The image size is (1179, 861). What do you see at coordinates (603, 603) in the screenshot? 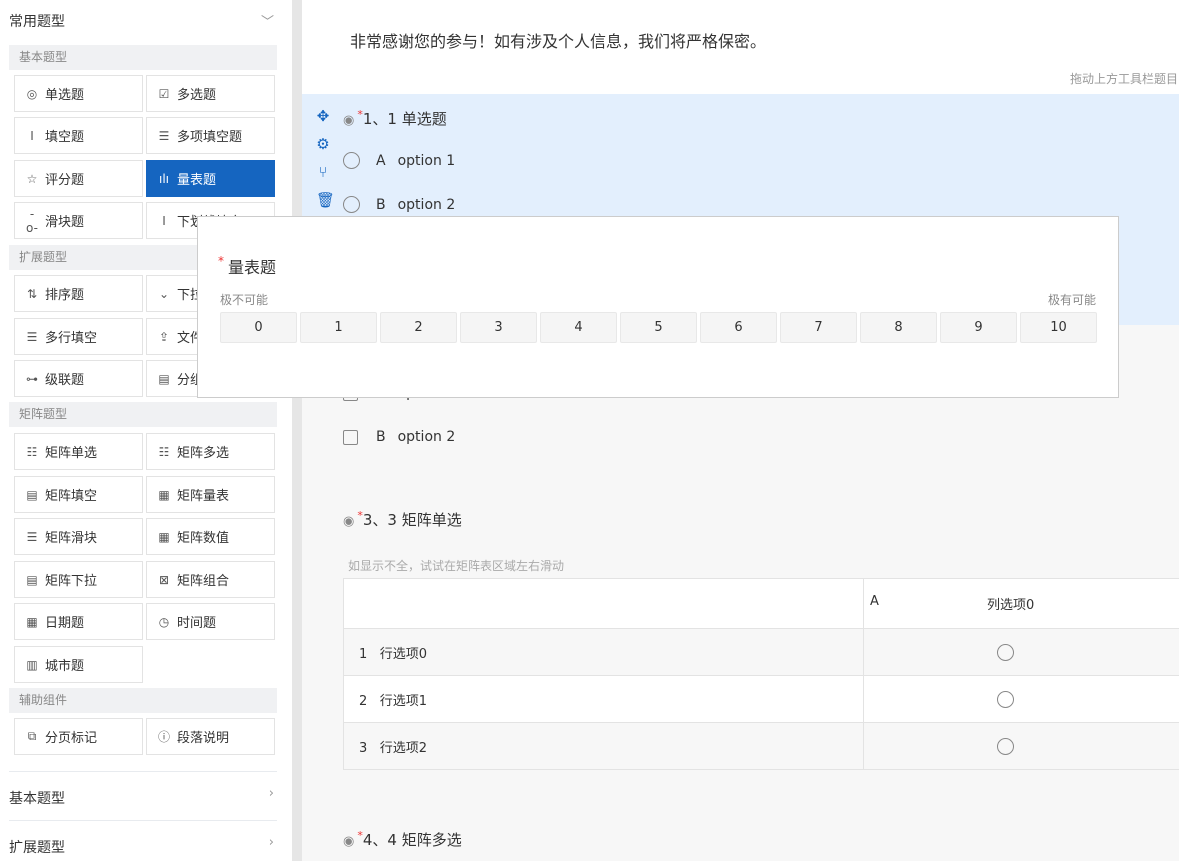
I see `header-cell` at bounding box center [603, 603].